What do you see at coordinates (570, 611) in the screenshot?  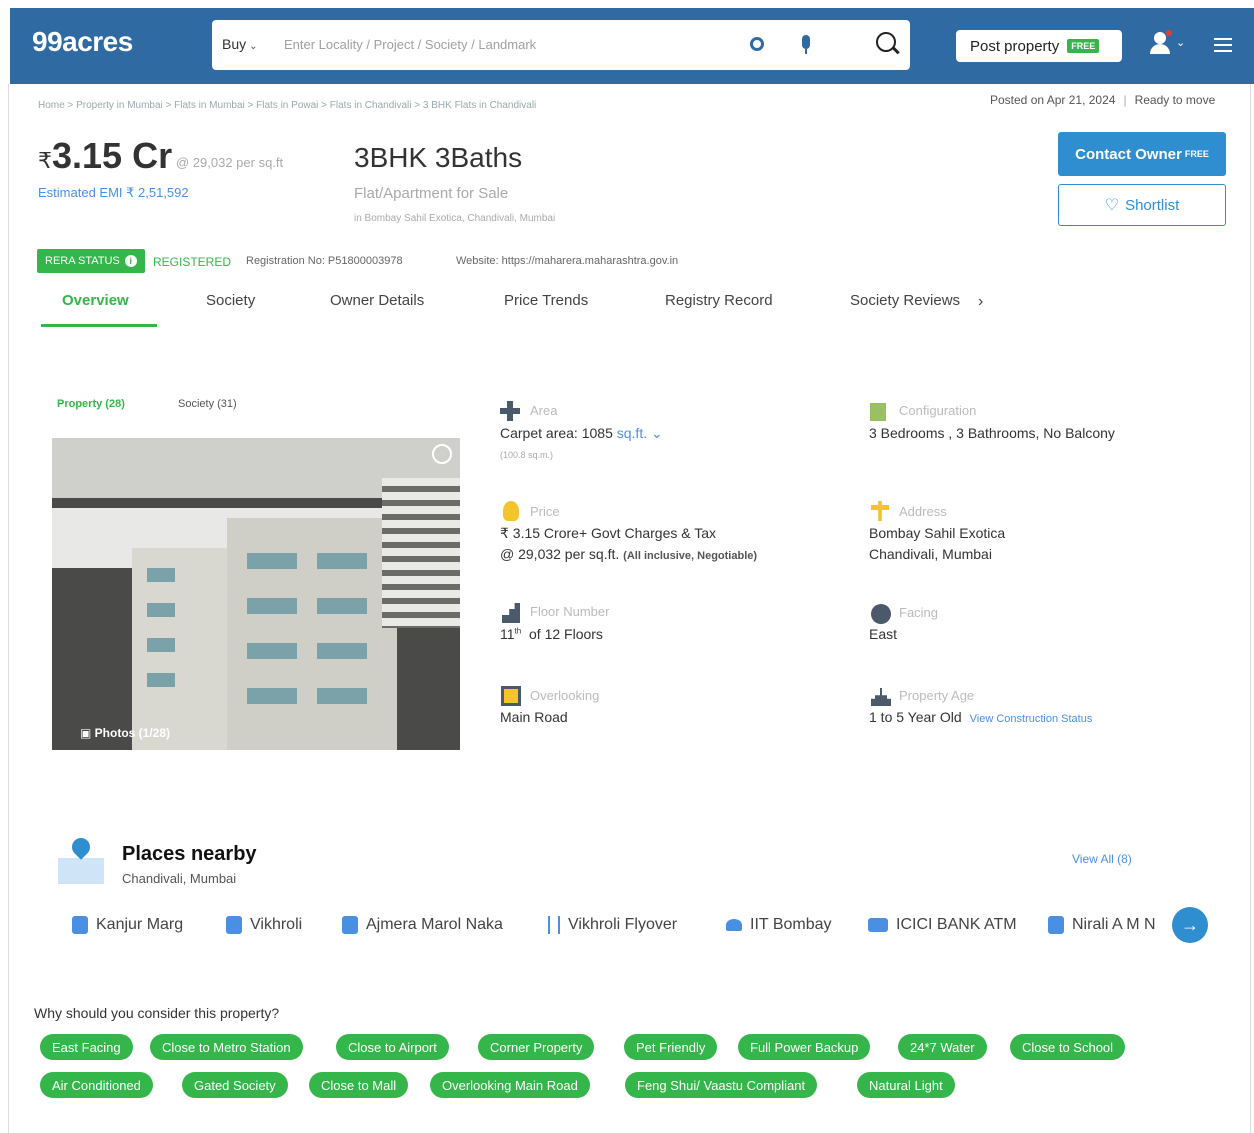 I see `floor-label: Floor Number` at bounding box center [570, 611].